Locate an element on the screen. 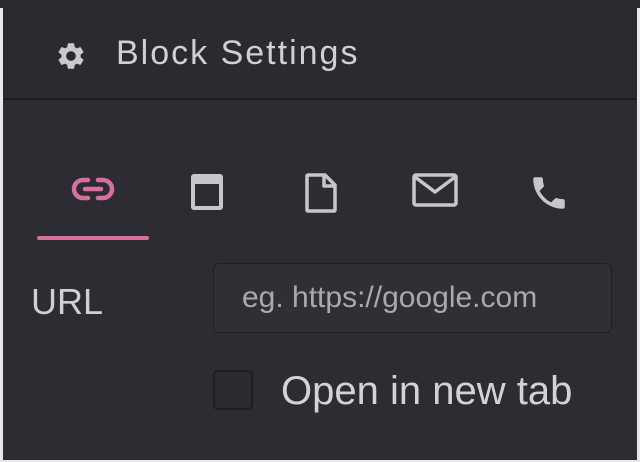 The image size is (640, 462). url-input is located at coordinates (412, 298).